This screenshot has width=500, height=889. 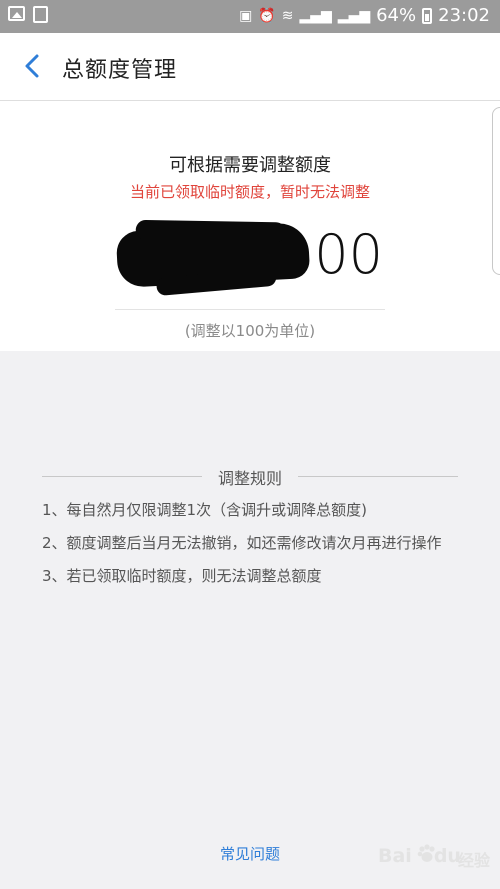 I want to click on battery-icon, so click(x=427, y=16).